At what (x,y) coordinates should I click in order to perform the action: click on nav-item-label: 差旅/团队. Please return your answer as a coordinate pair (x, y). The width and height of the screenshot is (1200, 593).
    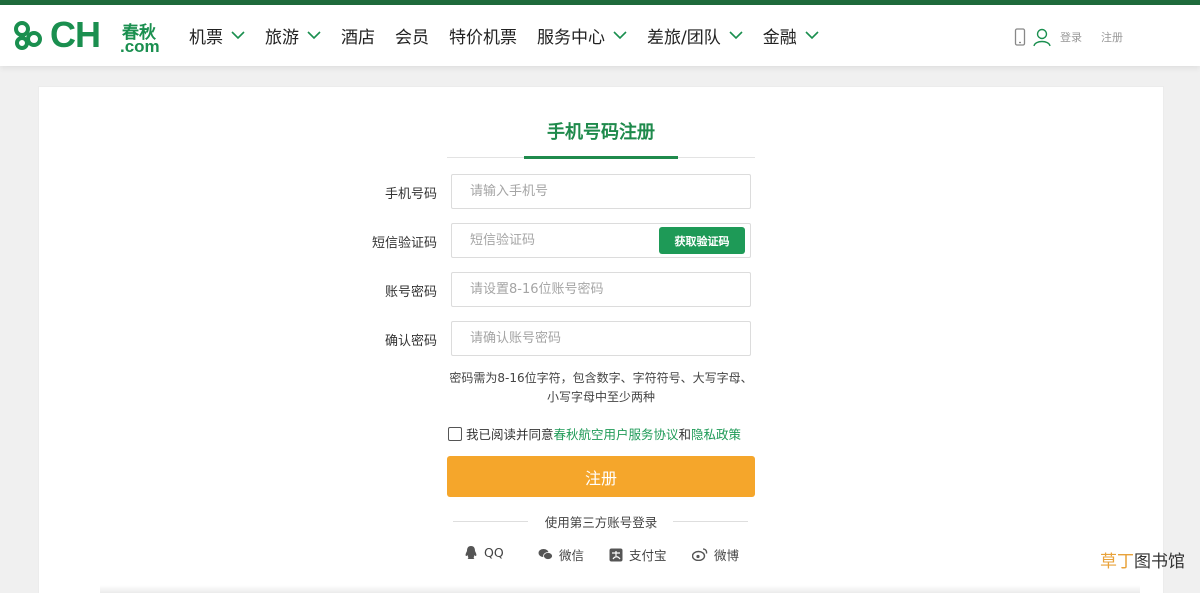
    Looking at the image, I should click on (684, 38).